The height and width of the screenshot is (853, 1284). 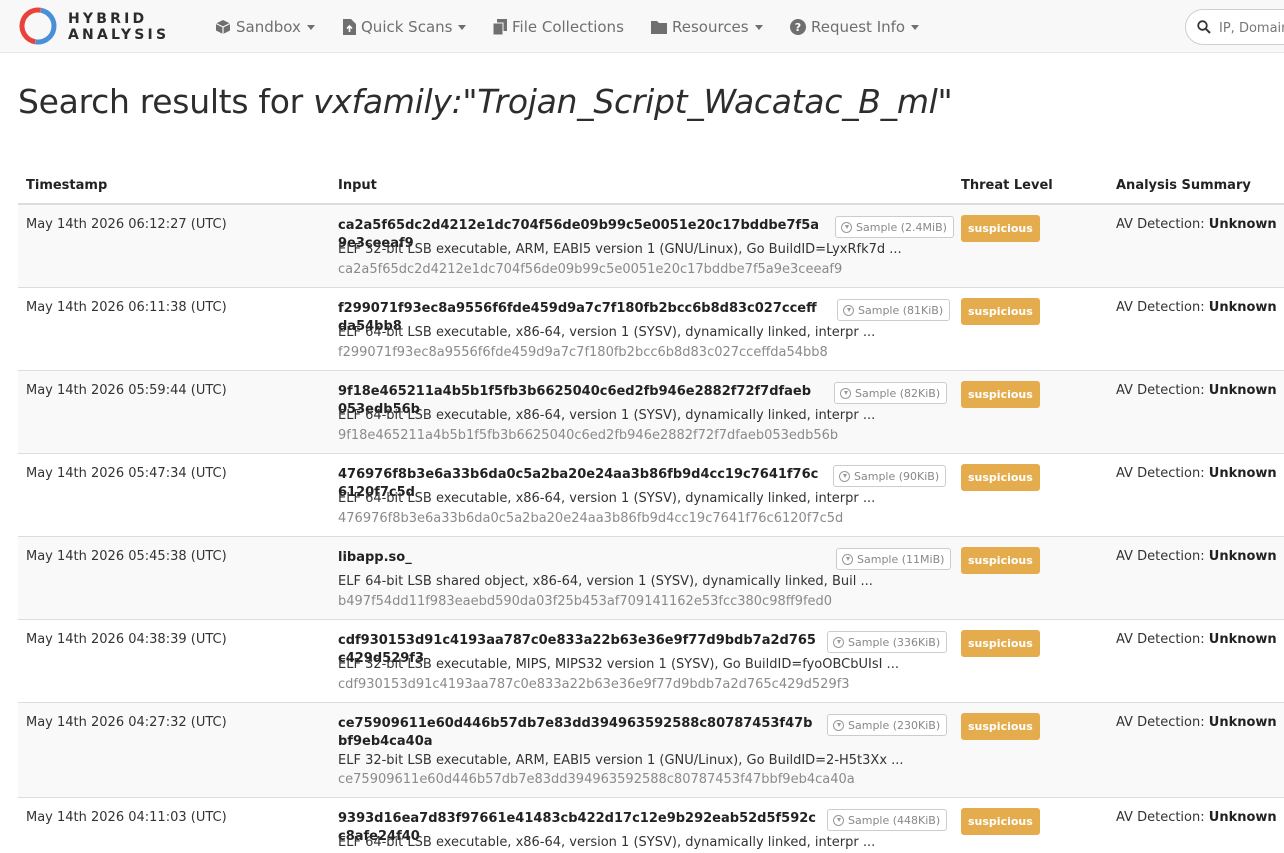 What do you see at coordinates (890, 476) in the screenshot?
I see `download-sample-button: Sample (90KiB)` at bounding box center [890, 476].